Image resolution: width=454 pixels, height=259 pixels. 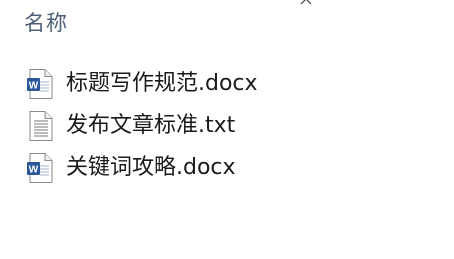 What do you see at coordinates (46, 23) in the screenshot?
I see `name-column-header: 名称` at bounding box center [46, 23].